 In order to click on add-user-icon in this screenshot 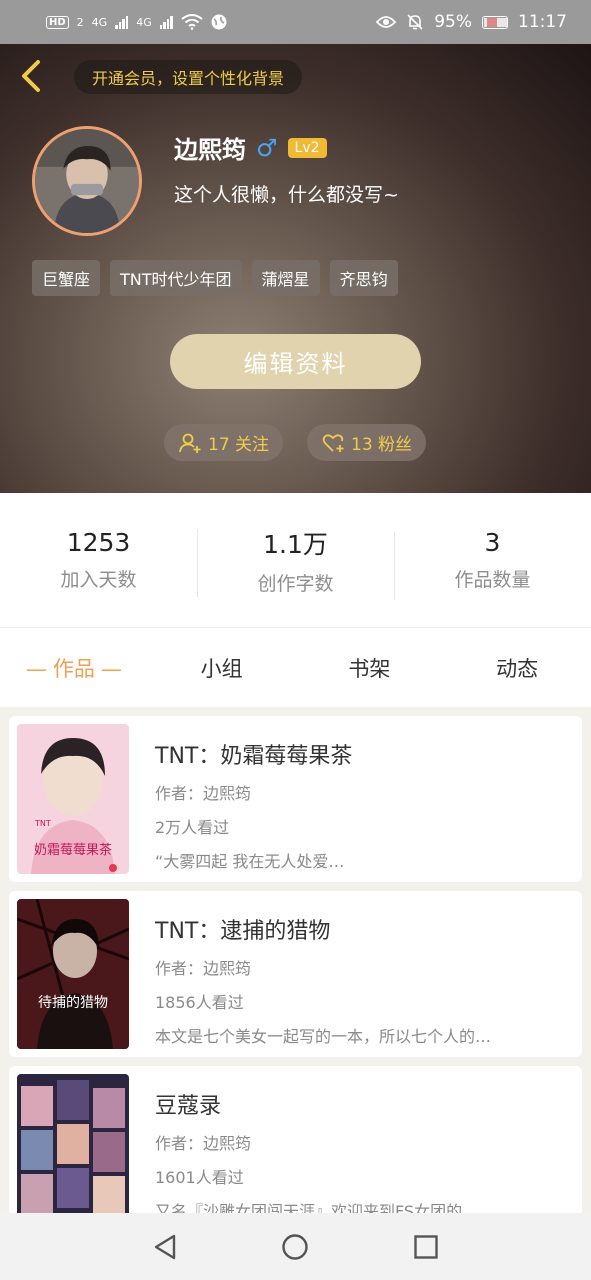, I will do `click(190, 443)`.